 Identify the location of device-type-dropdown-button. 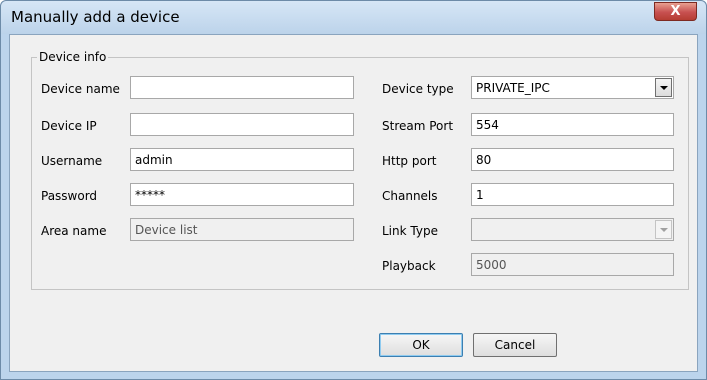
(663, 87).